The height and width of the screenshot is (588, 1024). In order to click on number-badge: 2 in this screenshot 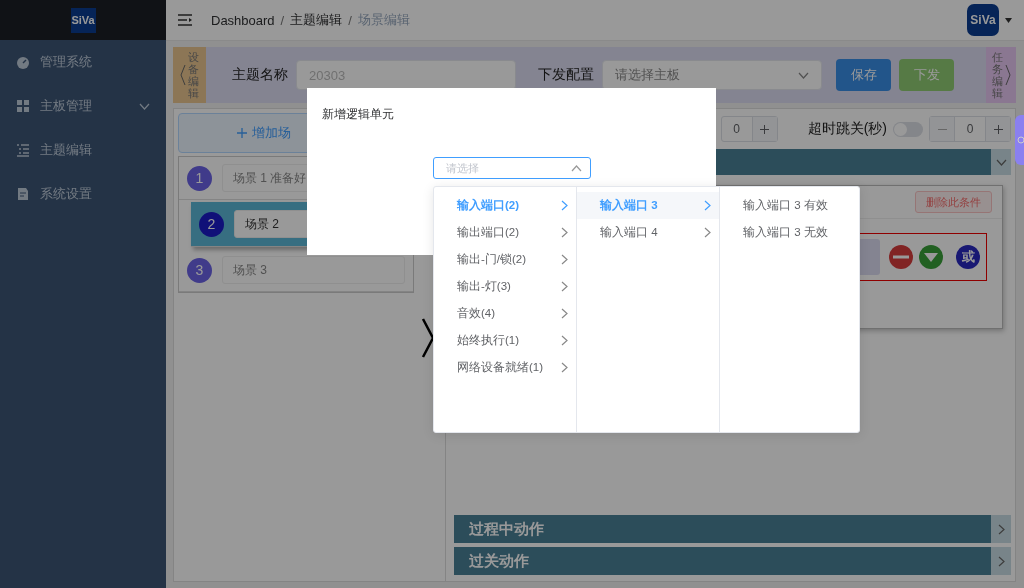, I will do `click(211, 224)`.